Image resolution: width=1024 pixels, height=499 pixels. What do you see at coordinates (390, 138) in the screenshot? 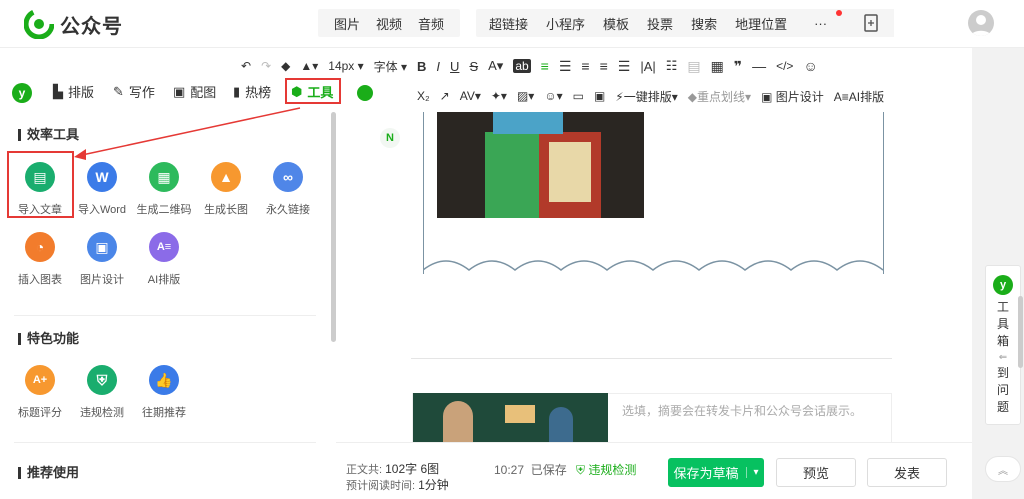
I see `assistant-icon: N` at bounding box center [390, 138].